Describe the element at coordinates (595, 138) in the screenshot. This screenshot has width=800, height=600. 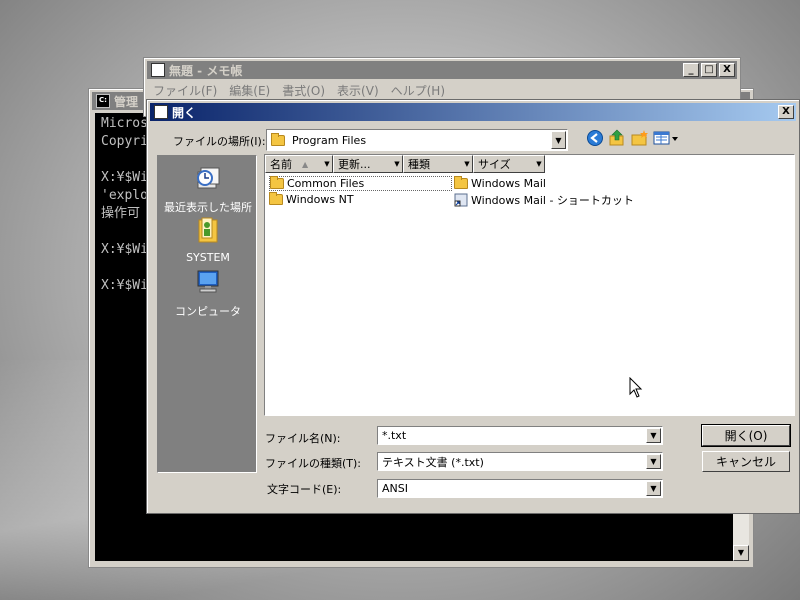
I see `back-icon` at that location.